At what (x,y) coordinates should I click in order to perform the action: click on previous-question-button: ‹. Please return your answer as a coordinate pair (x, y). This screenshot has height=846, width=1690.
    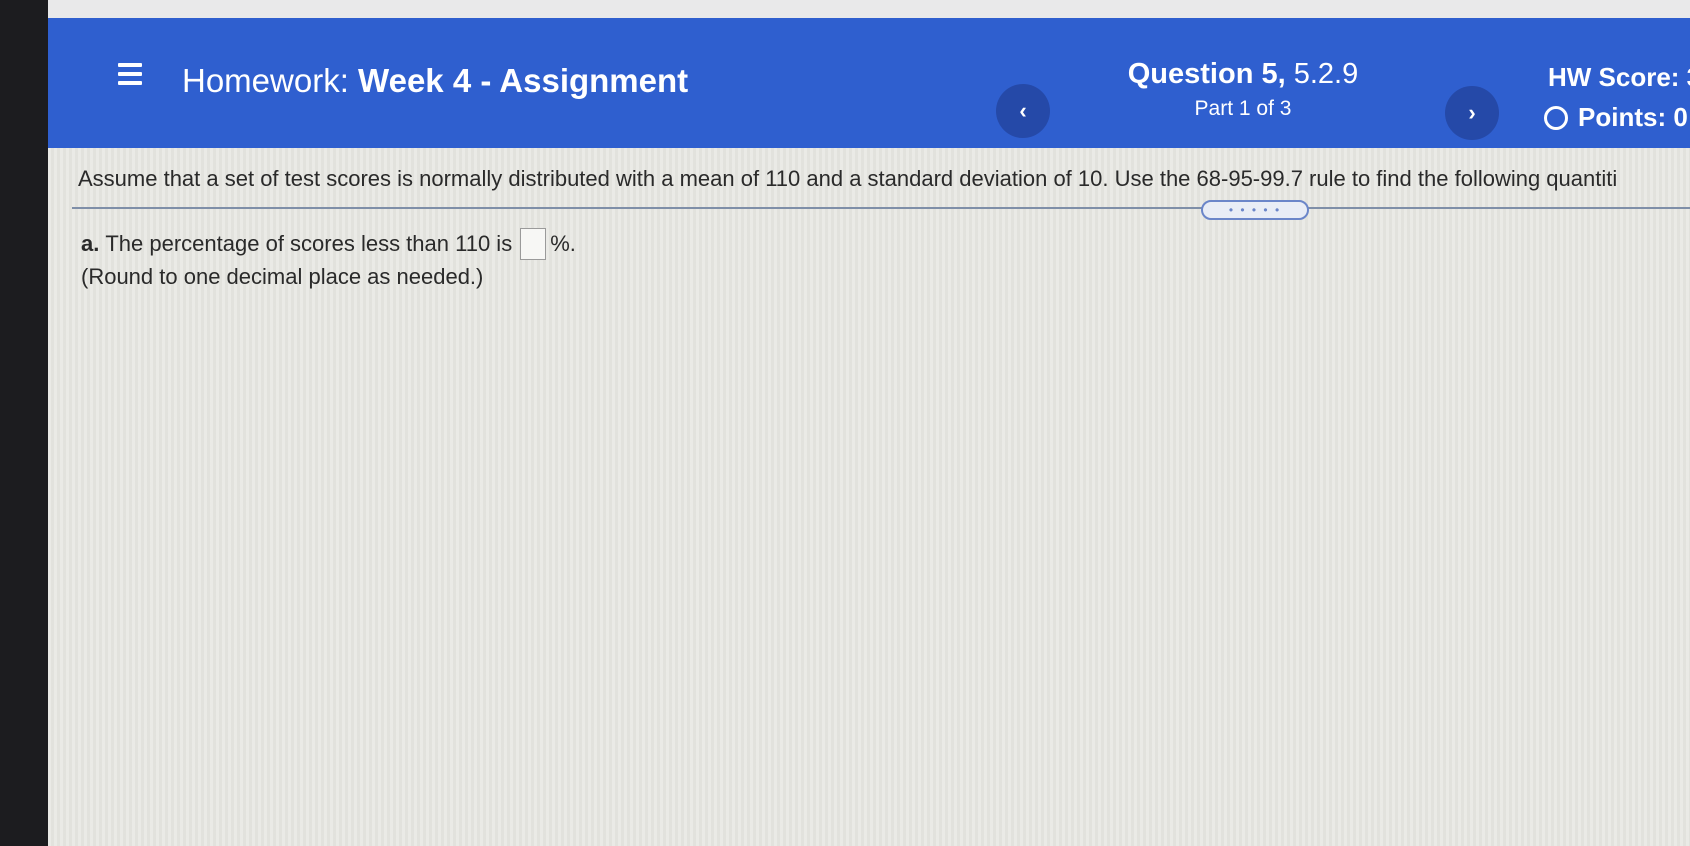
    Looking at the image, I should click on (1023, 111).